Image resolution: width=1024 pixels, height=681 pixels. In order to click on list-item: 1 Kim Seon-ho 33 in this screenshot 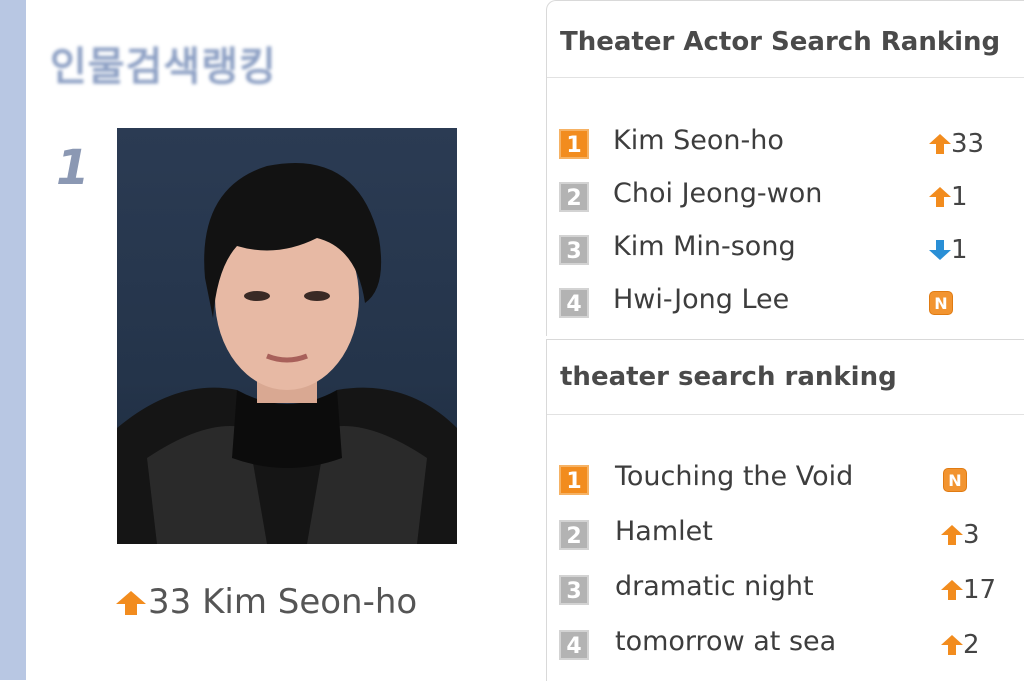, I will do `click(785, 145)`.